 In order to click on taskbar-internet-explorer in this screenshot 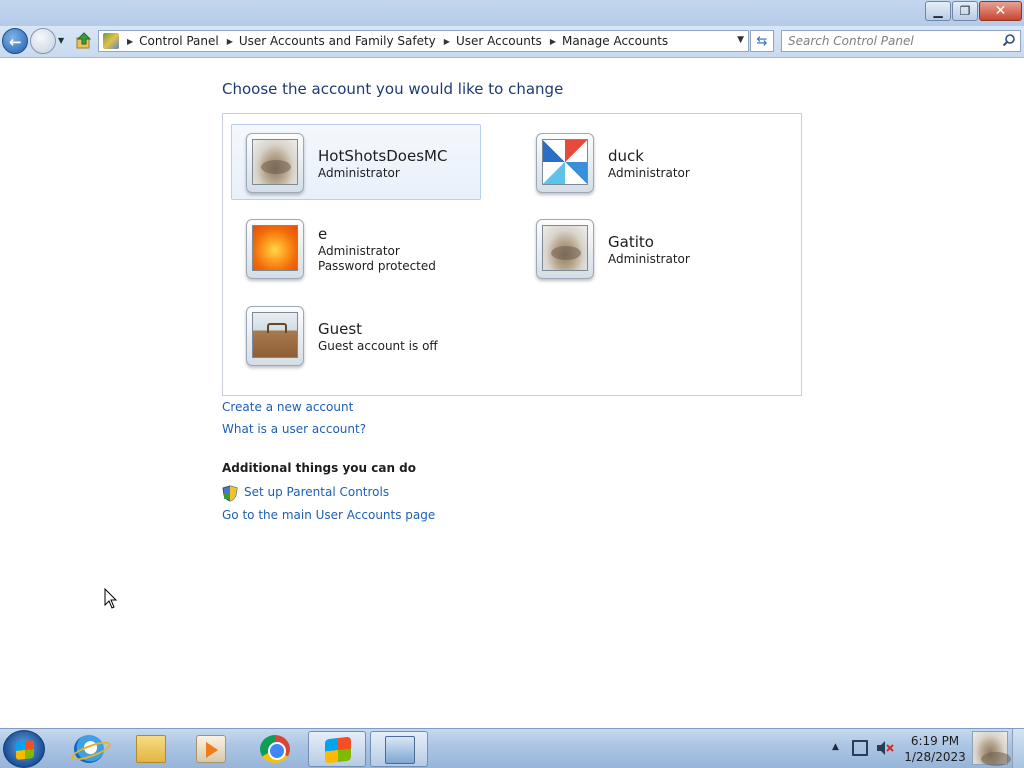, I will do `click(89, 749)`.